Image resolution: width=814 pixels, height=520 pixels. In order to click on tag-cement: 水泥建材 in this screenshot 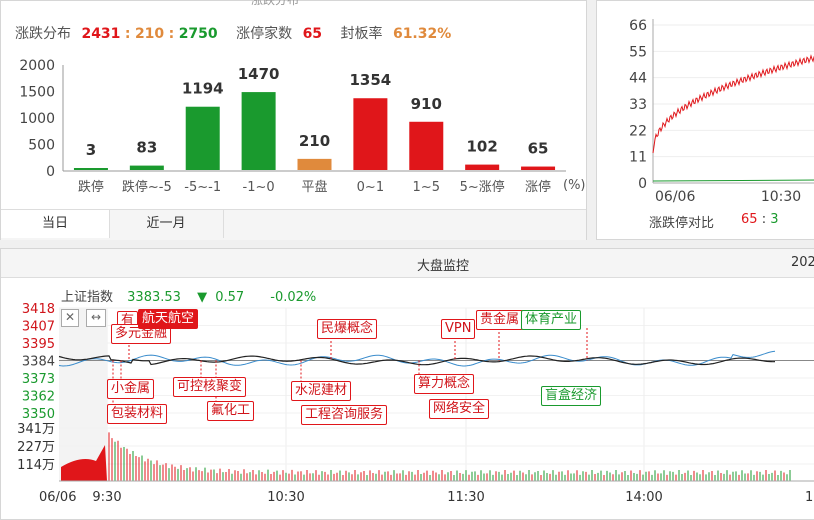, I will do `click(321, 391)`.